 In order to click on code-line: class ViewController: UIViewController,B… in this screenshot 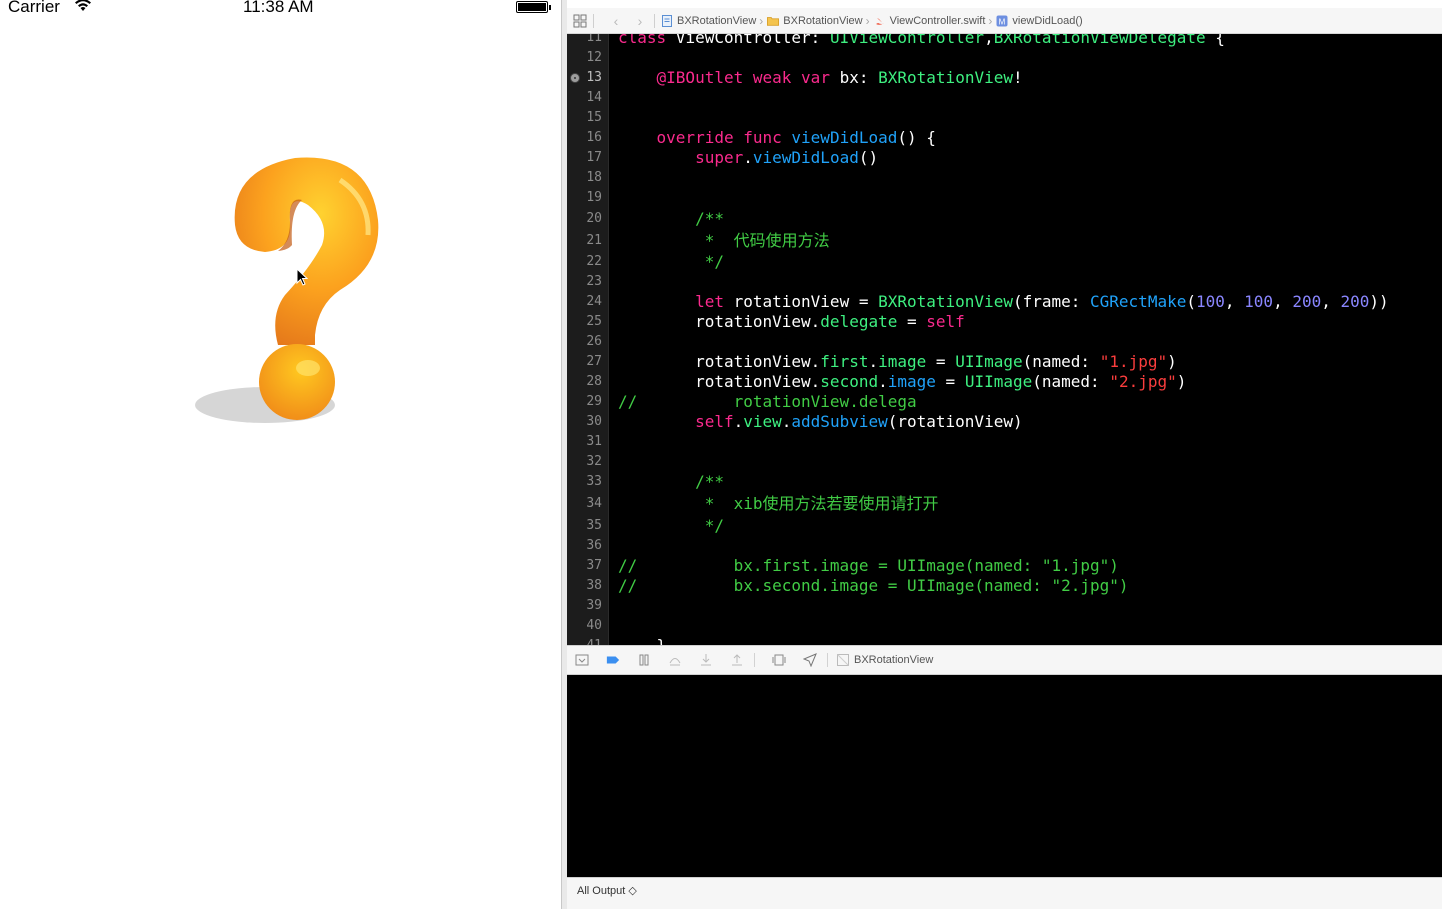, I will do `click(921, 41)`.